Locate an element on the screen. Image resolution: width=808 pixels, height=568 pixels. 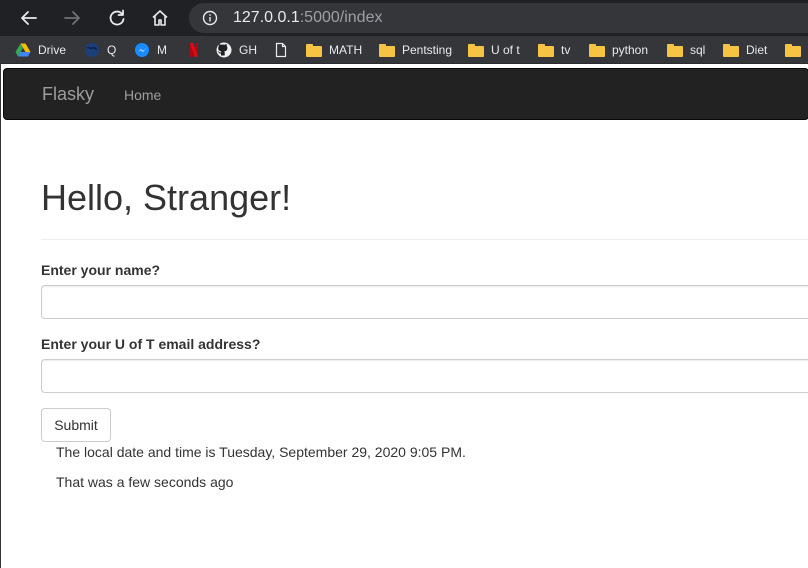
bookmark-label: M is located at coordinates (162, 50).